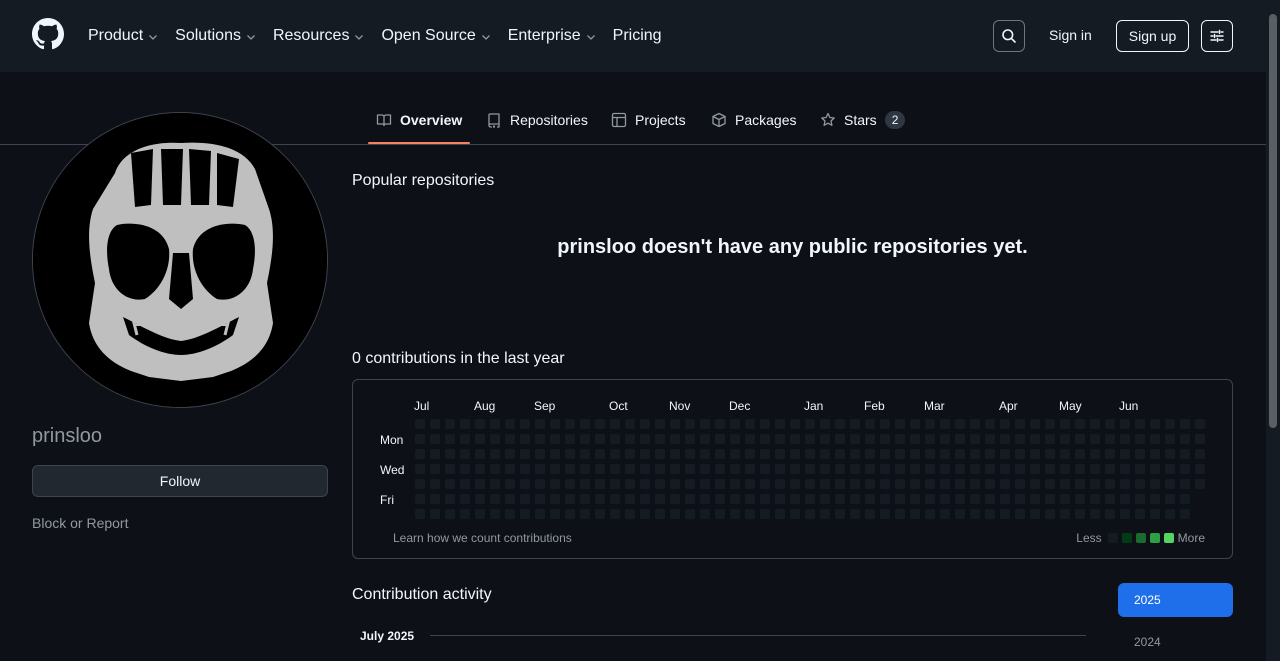 This screenshot has height=661, width=1280. What do you see at coordinates (436, 36) in the screenshot?
I see `nav-open-source: Open Source` at bounding box center [436, 36].